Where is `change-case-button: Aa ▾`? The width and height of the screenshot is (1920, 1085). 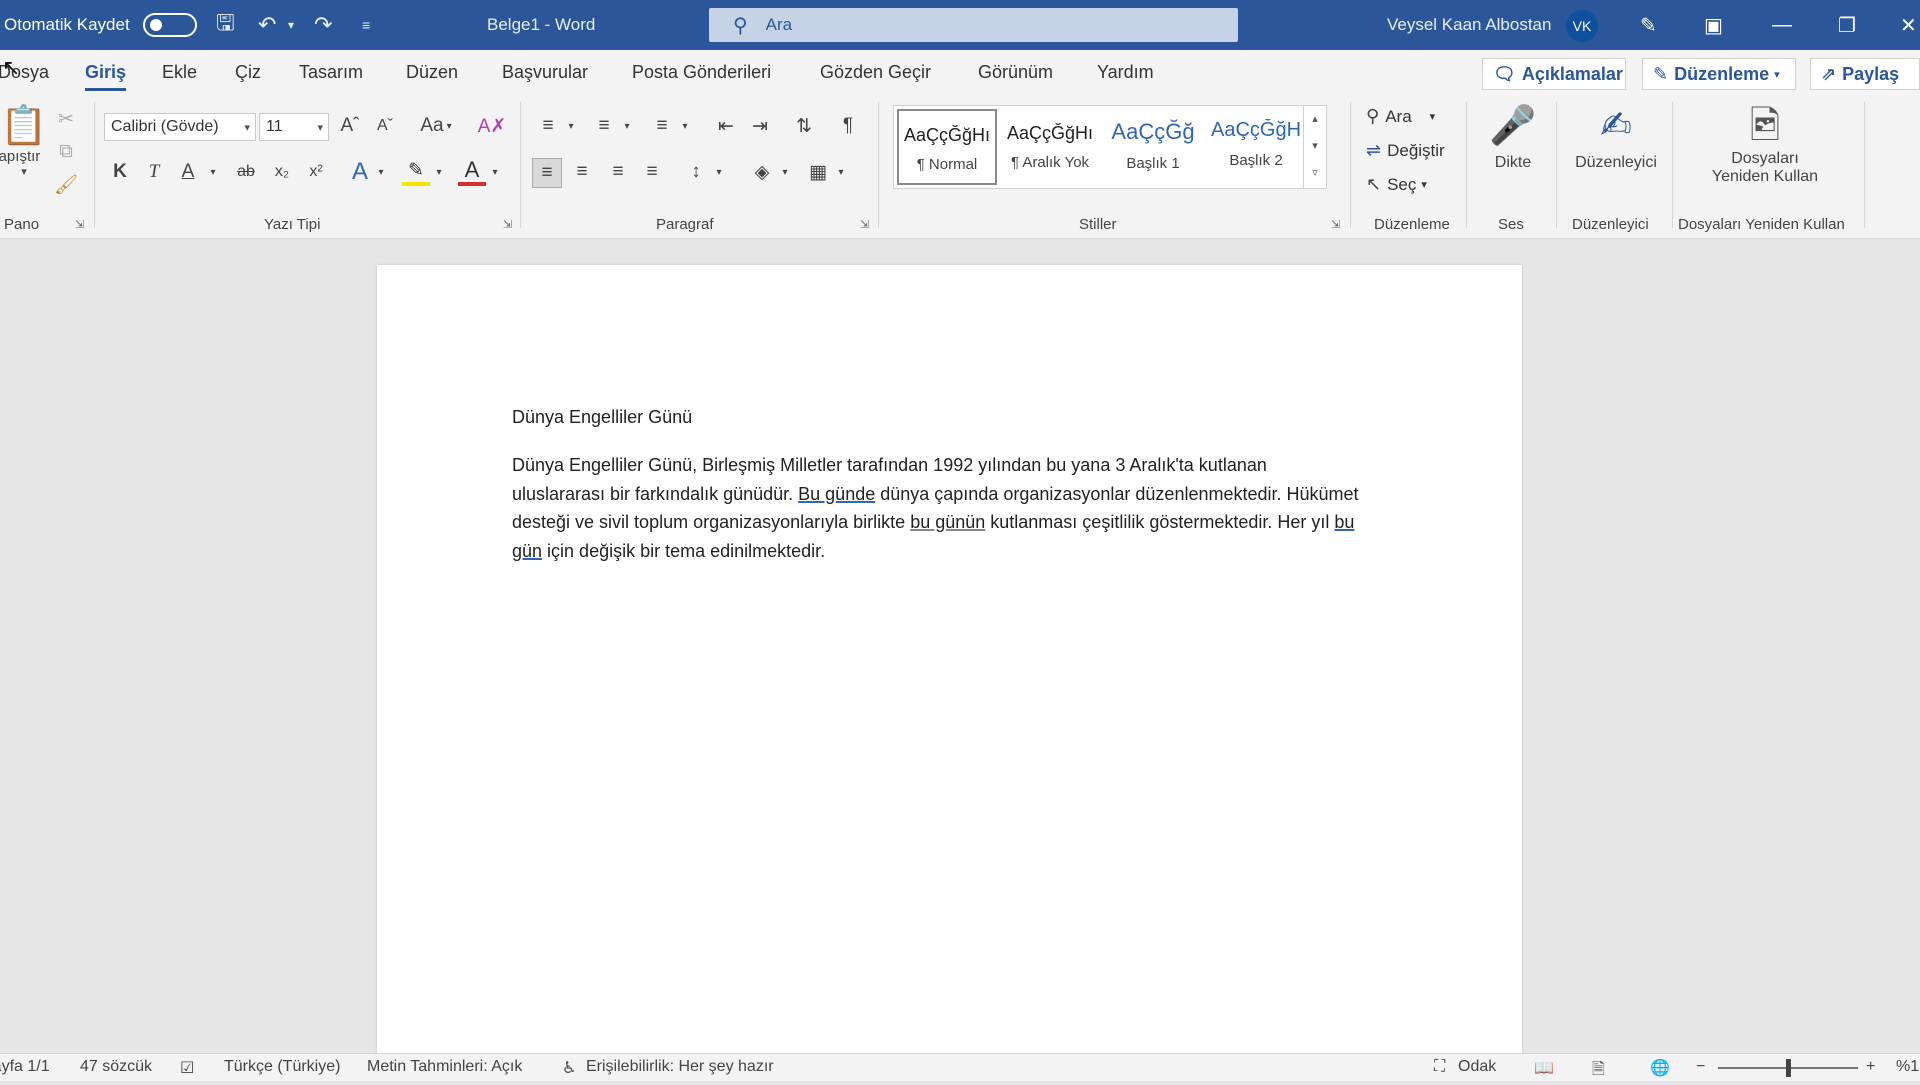 change-case-button: Aa ▾ is located at coordinates (436, 126).